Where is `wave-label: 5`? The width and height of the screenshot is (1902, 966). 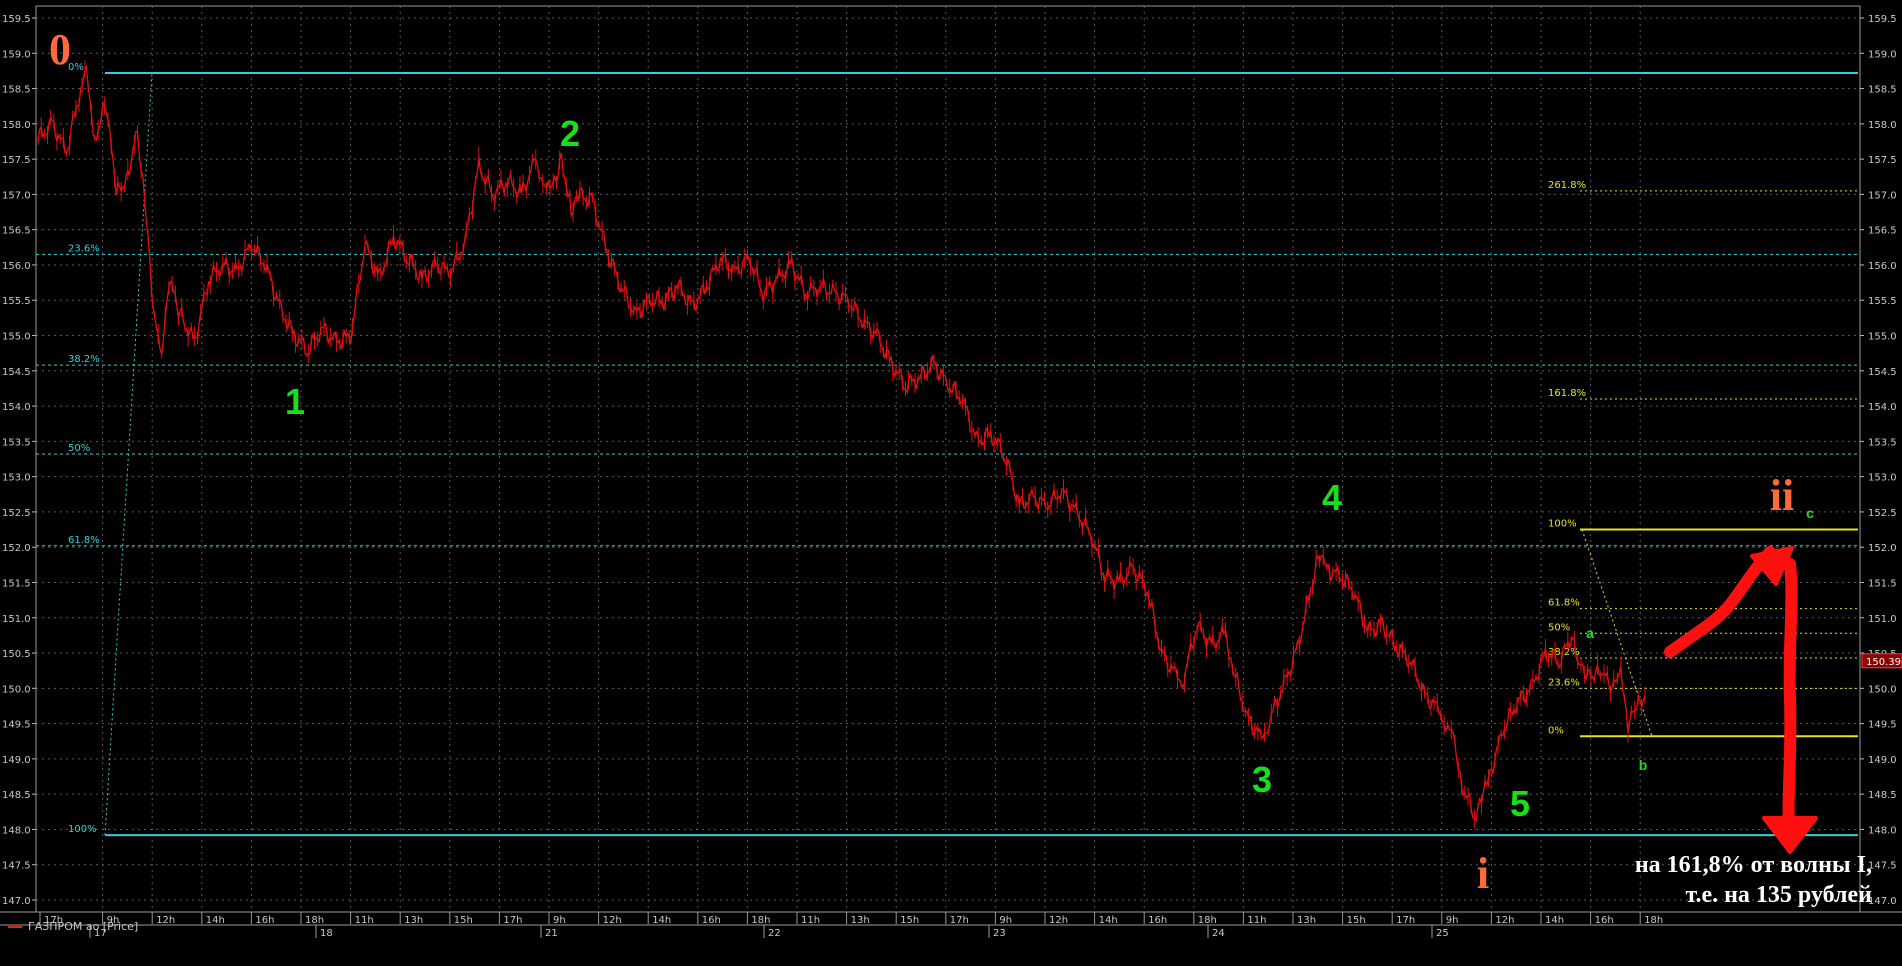 wave-label: 5 is located at coordinates (1520, 803).